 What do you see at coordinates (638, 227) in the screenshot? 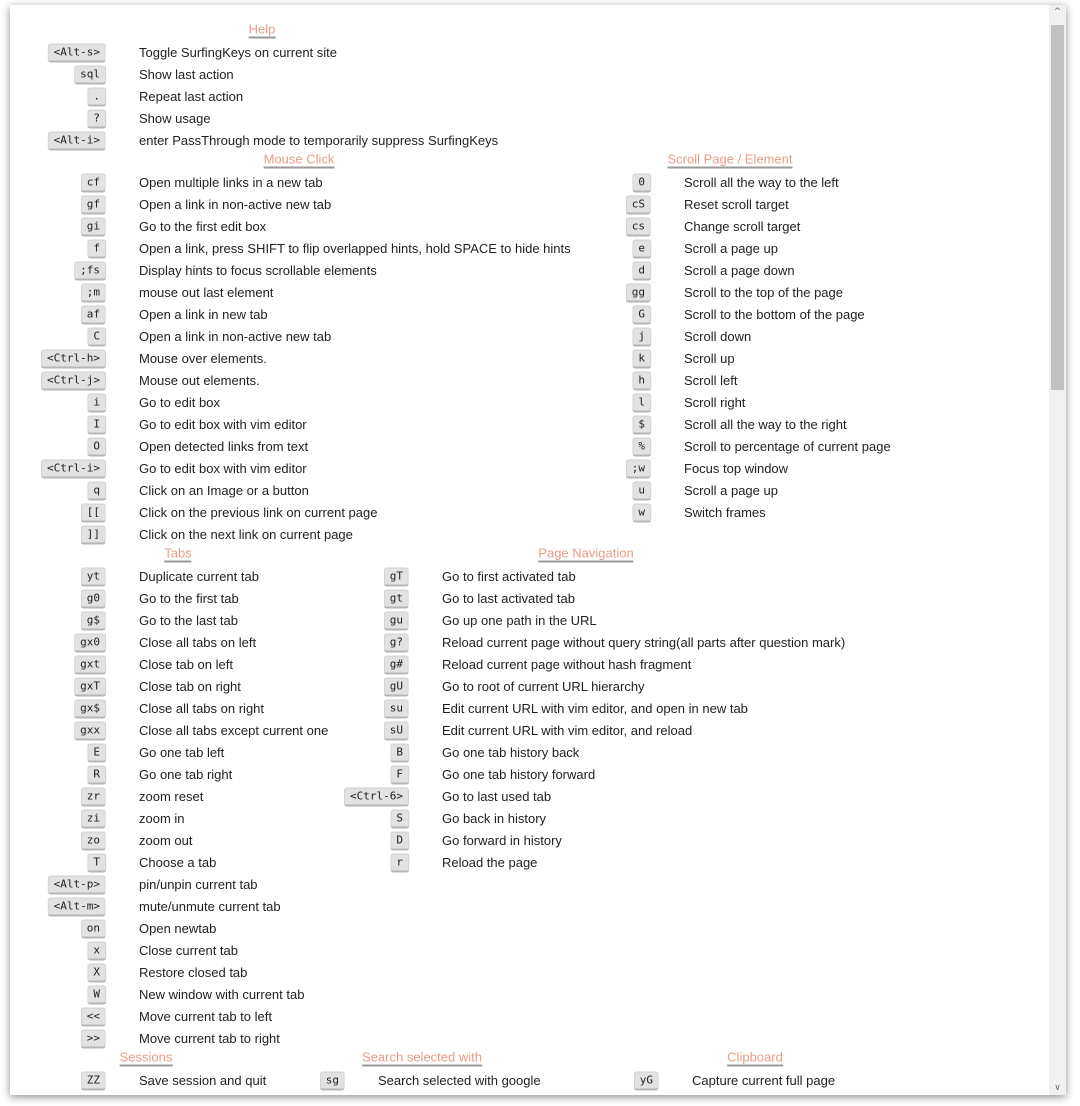
I see `shortcut-key: cs` at bounding box center [638, 227].